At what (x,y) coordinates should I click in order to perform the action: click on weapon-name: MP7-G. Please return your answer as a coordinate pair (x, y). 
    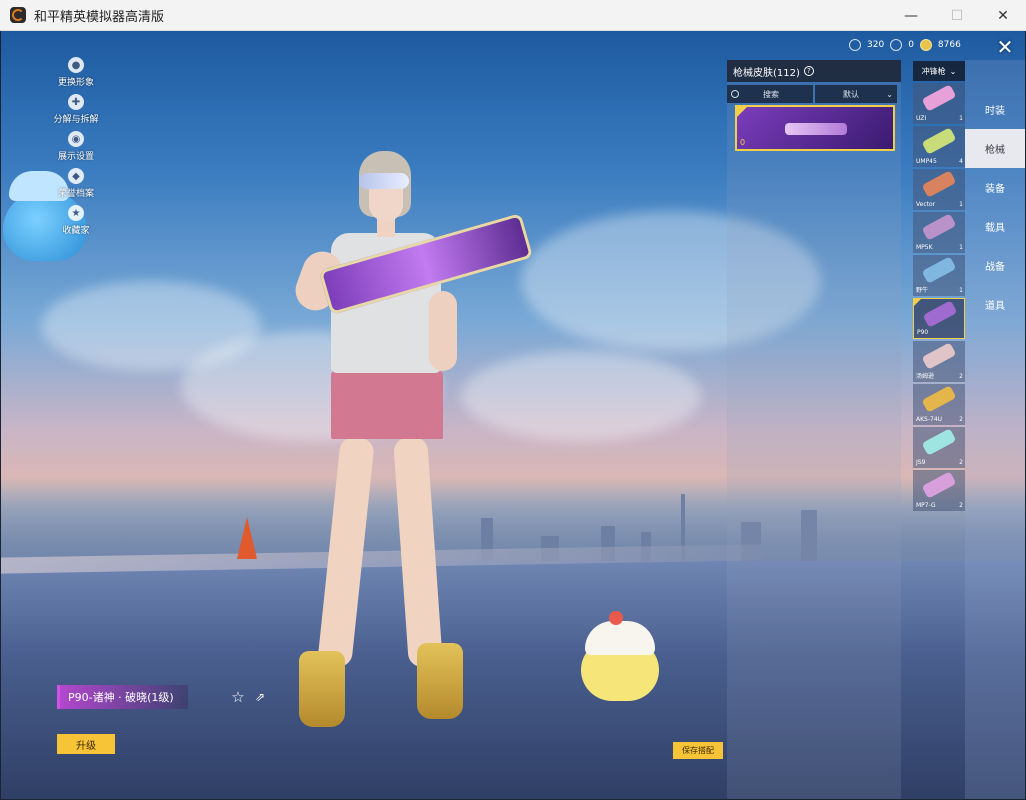
    Looking at the image, I should click on (926, 505).